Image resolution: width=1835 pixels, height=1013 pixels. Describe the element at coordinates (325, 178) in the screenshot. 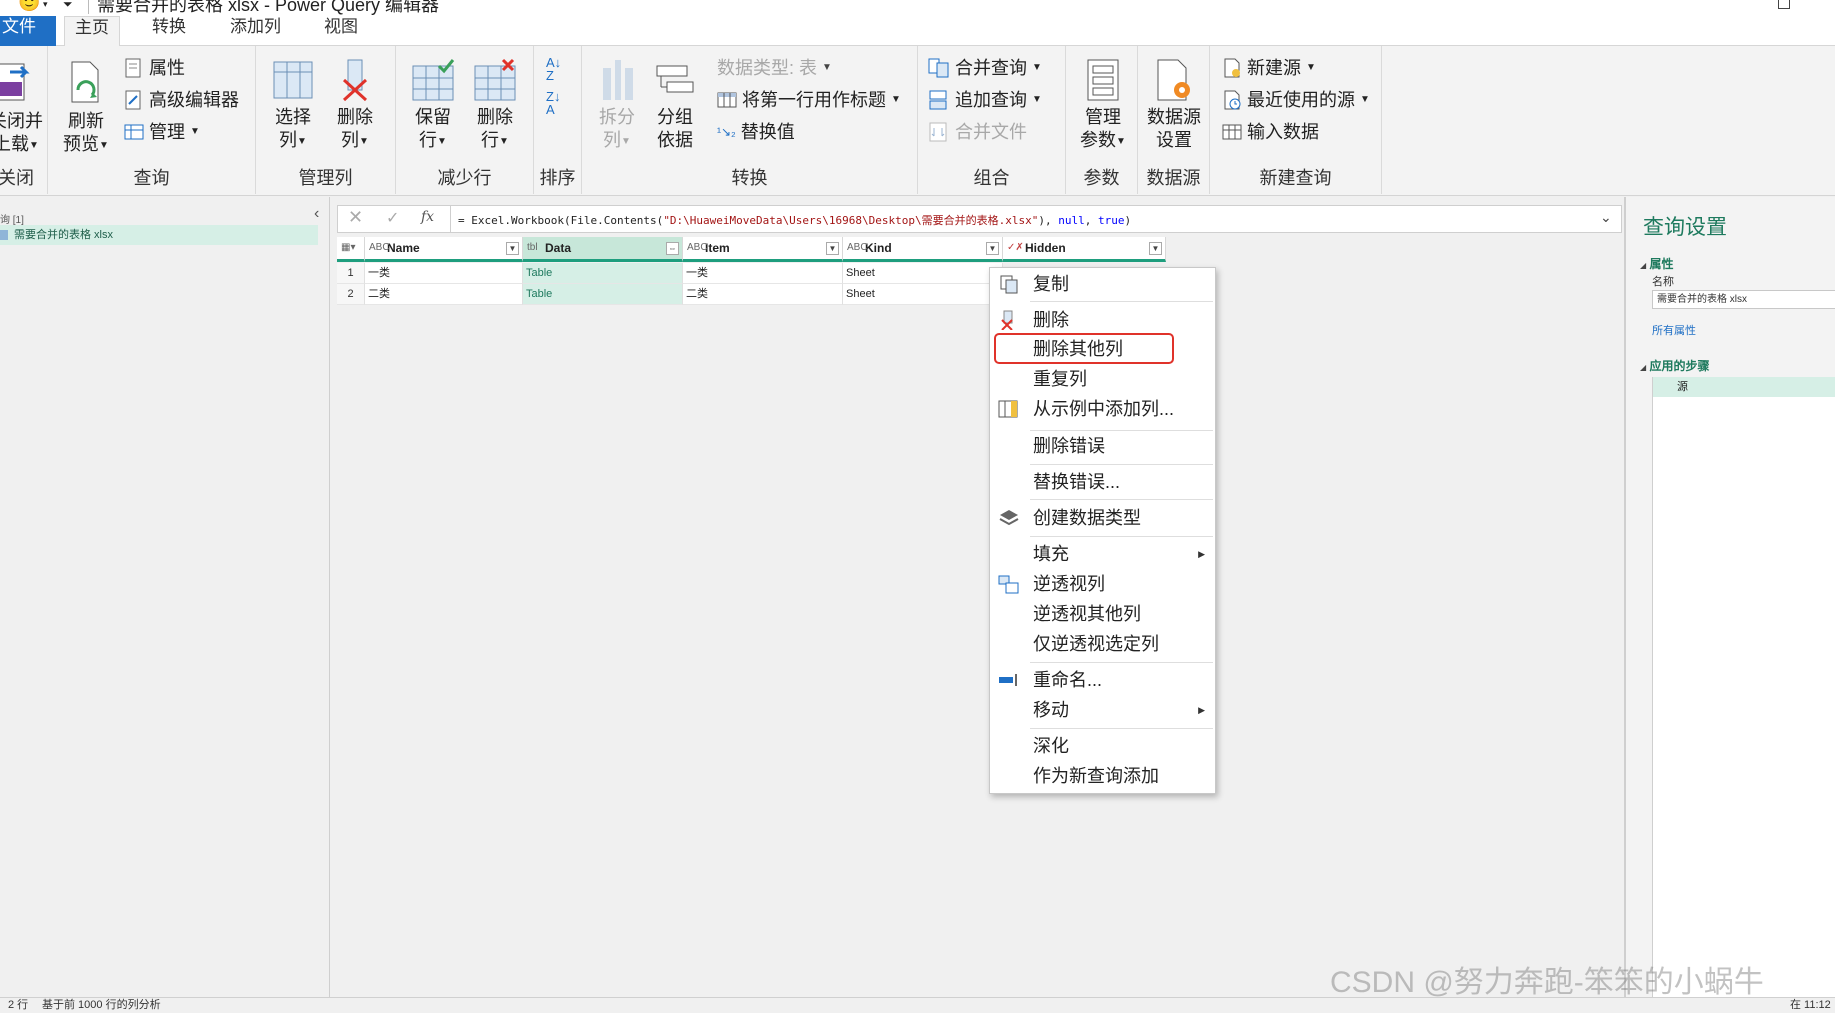

I see `group-label-manage-columns: 管理列` at that location.